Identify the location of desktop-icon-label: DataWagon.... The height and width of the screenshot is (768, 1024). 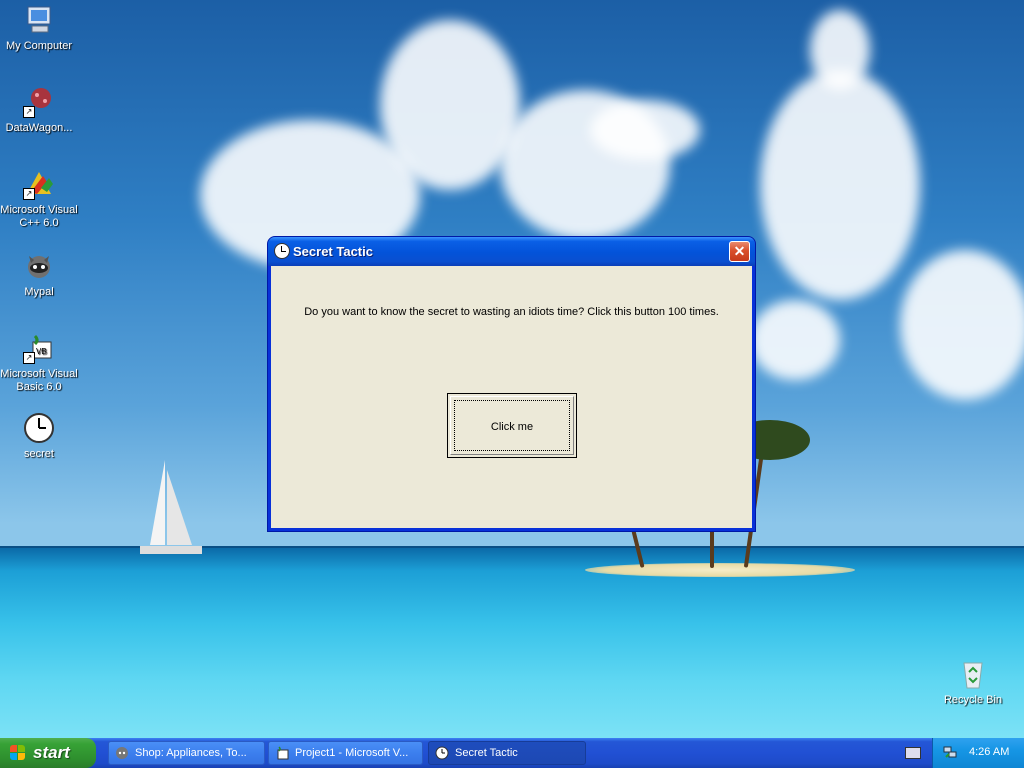
(39, 128).